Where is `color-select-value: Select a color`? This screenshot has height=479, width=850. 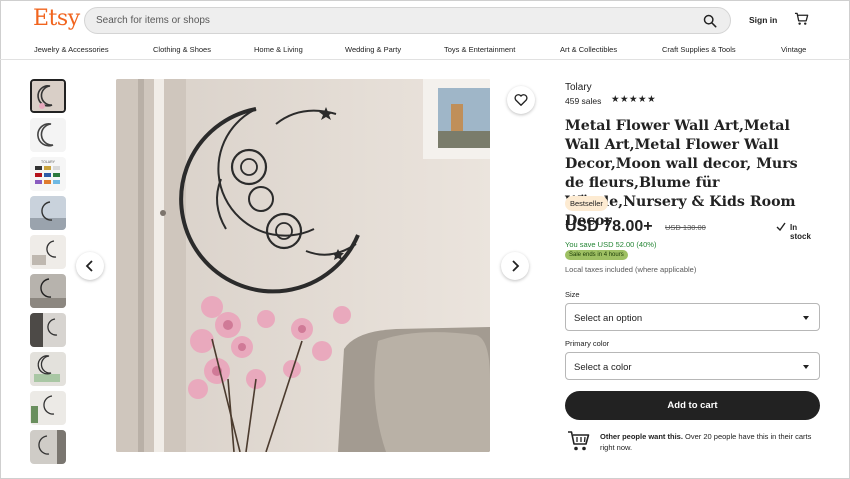 color-select-value: Select a color is located at coordinates (603, 367).